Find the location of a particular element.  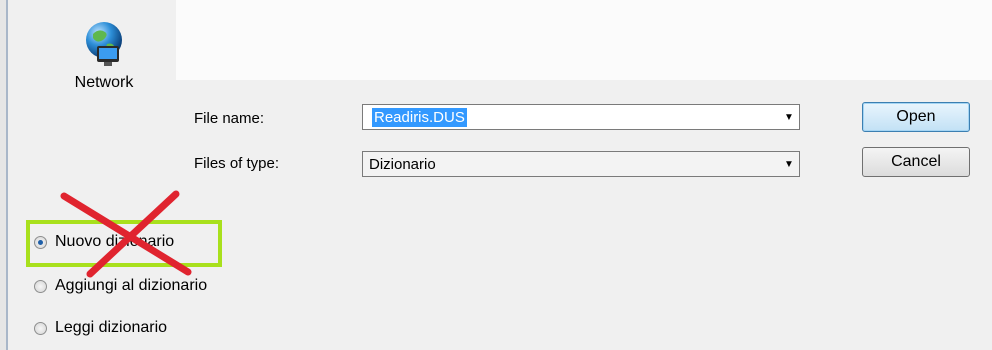

cancel-button: Cancel is located at coordinates (916, 162).